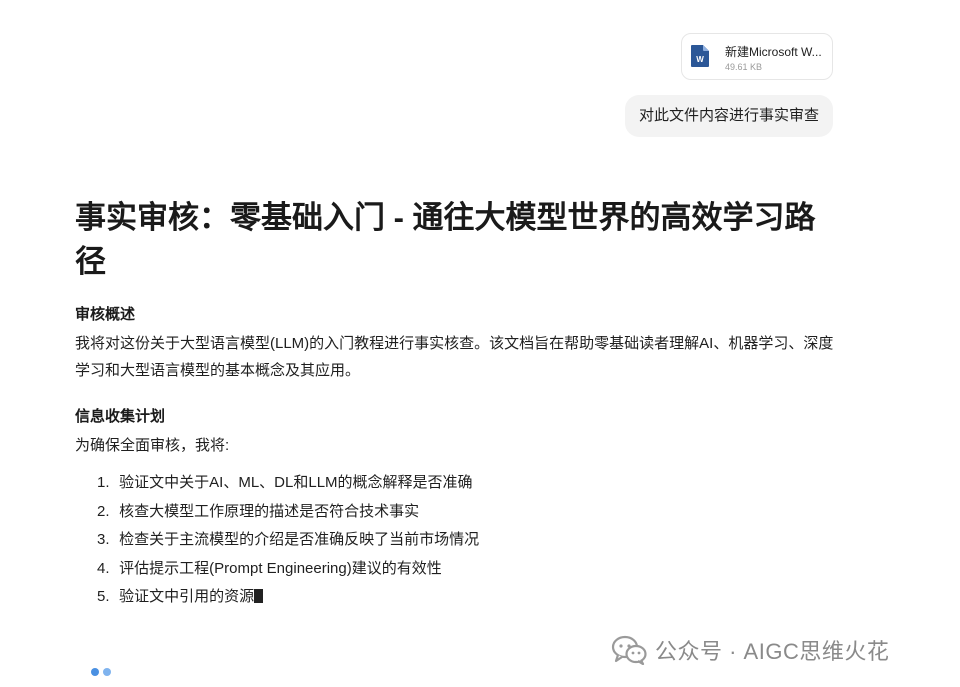 The image size is (960, 687). Describe the element at coordinates (259, 596) in the screenshot. I see `typing-cursor` at that location.